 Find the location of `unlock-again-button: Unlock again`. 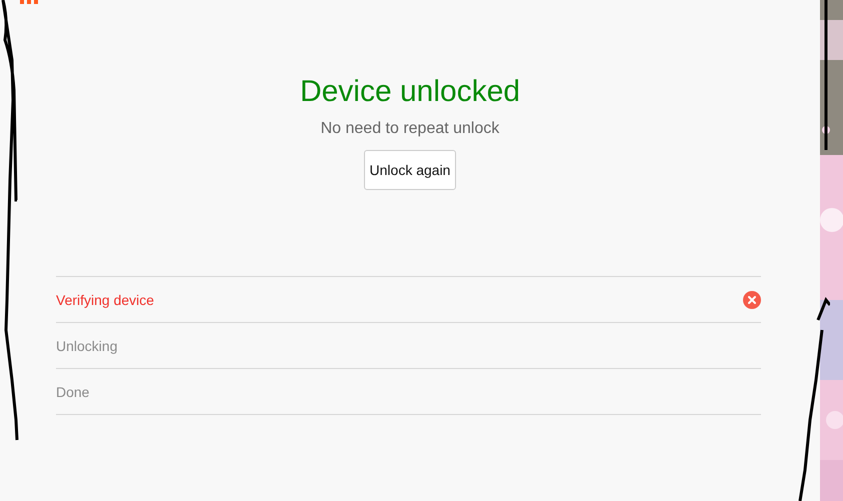

unlock-again-button: Unlock again is located at coordinates (410, 170).